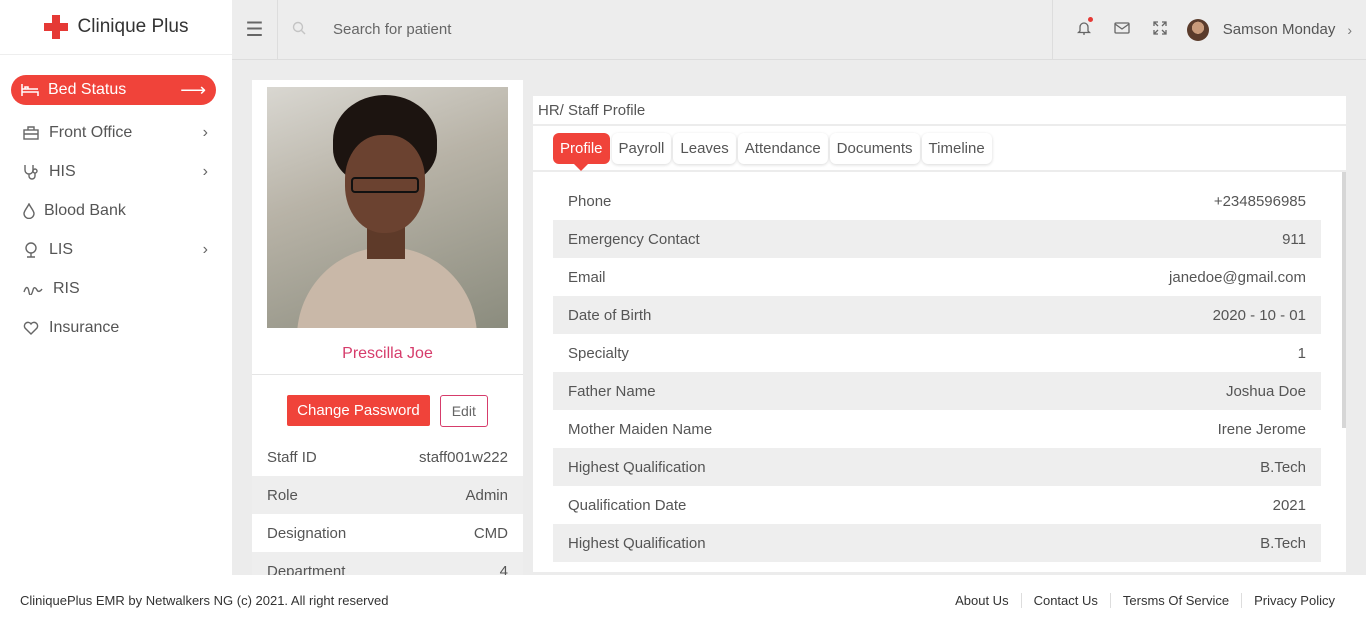 The width and height of the screenshot is (1366, 625). What do you see at coordinates (387, 353) in the screenshot?
I see `staff-name: Prescilla Joe` at bounding box center [387, 353].